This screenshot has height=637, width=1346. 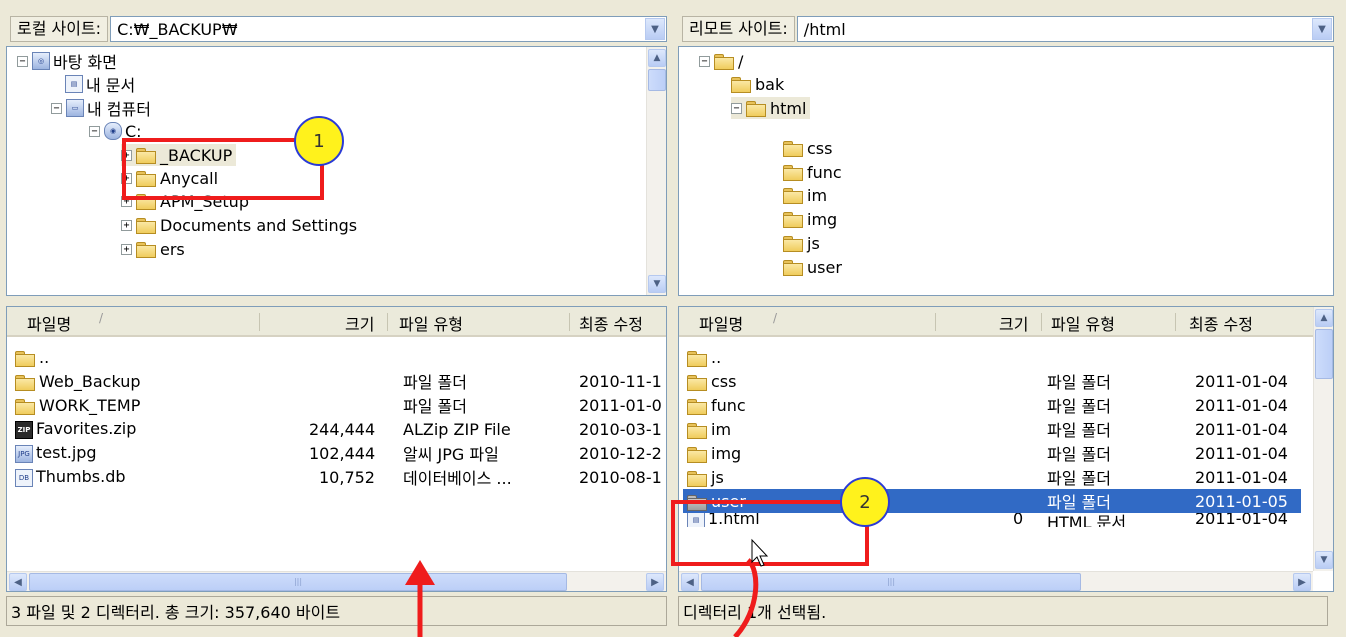 I want to click on file-name: im, so click(x=721, y=429).